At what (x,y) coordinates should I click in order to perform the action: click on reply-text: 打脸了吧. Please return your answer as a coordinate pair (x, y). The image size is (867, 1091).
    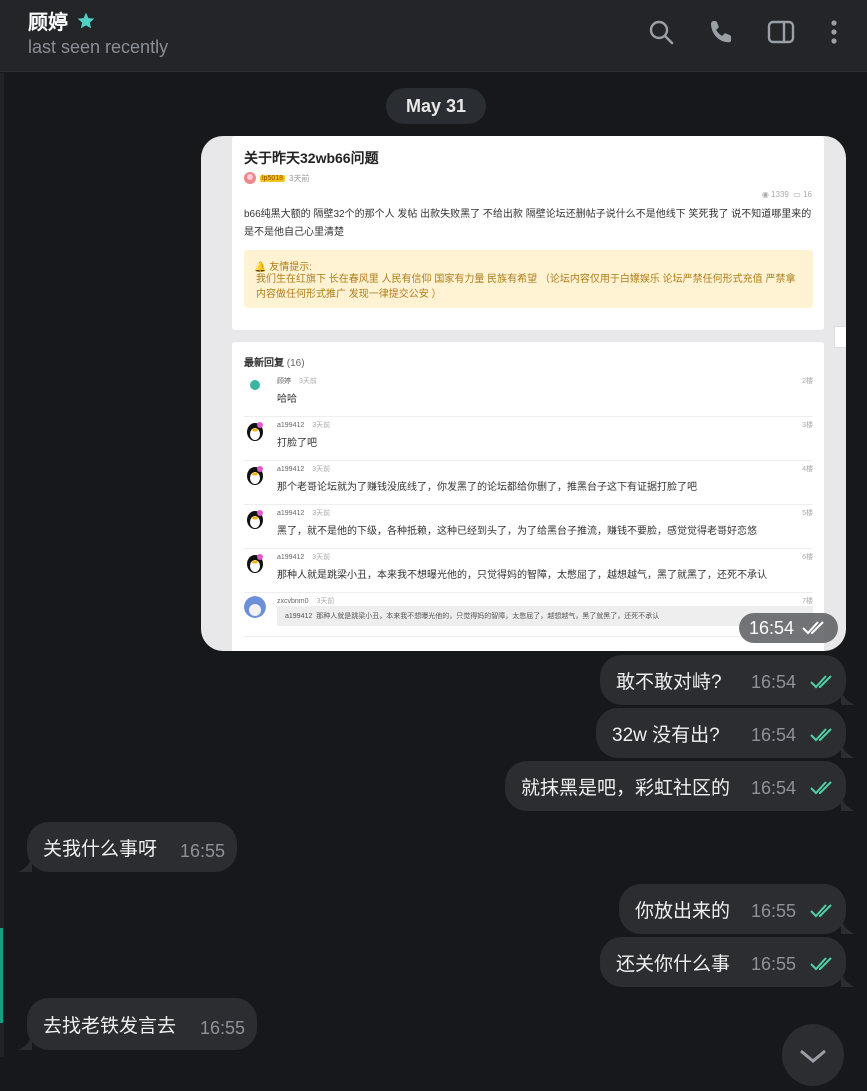
    Looking at the image, I should click on (297, 443).